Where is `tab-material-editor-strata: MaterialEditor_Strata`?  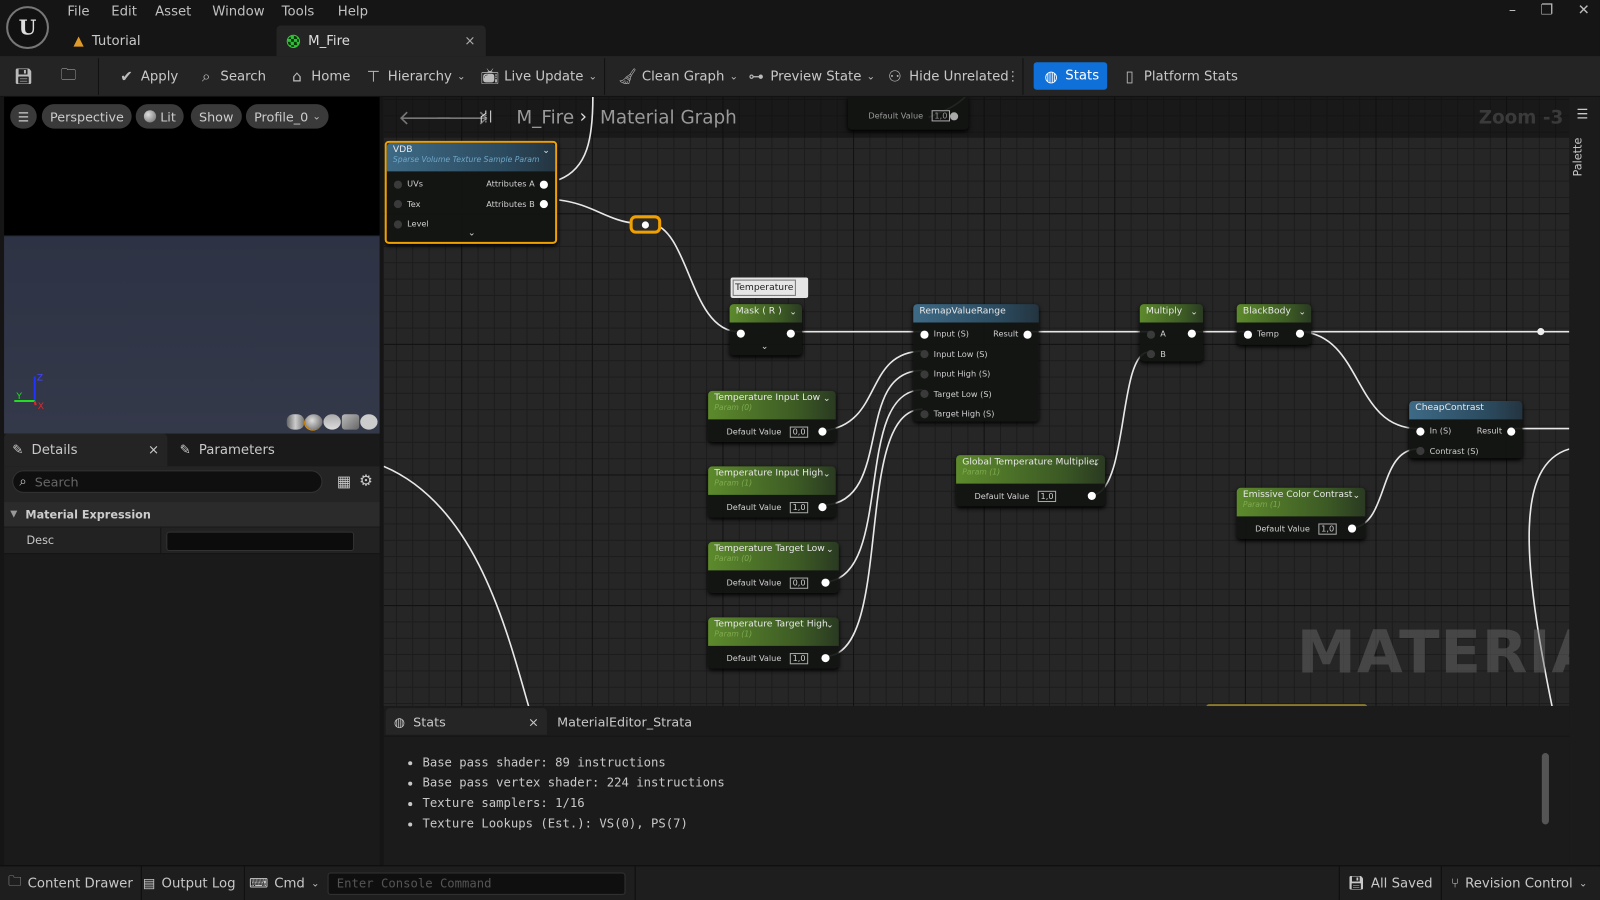
tab-material-editor-strata: MaterialEditor_Strata is located at coordinates (624, 721).